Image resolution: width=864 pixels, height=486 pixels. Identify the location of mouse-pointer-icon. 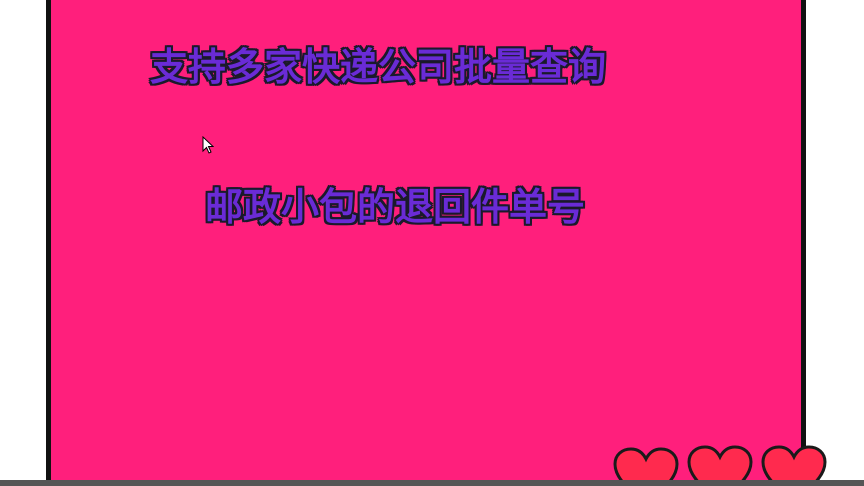
(208, 145).